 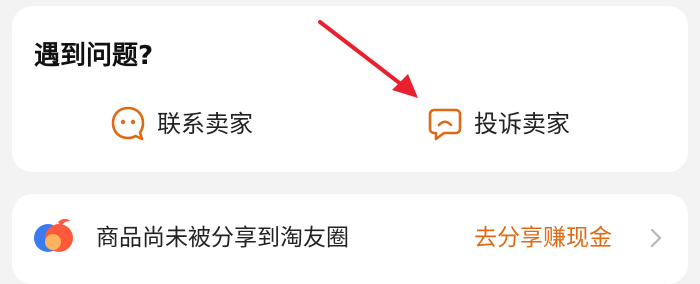 I want to click on taoyouquan-logo-icon, so click(x=54, y=236).